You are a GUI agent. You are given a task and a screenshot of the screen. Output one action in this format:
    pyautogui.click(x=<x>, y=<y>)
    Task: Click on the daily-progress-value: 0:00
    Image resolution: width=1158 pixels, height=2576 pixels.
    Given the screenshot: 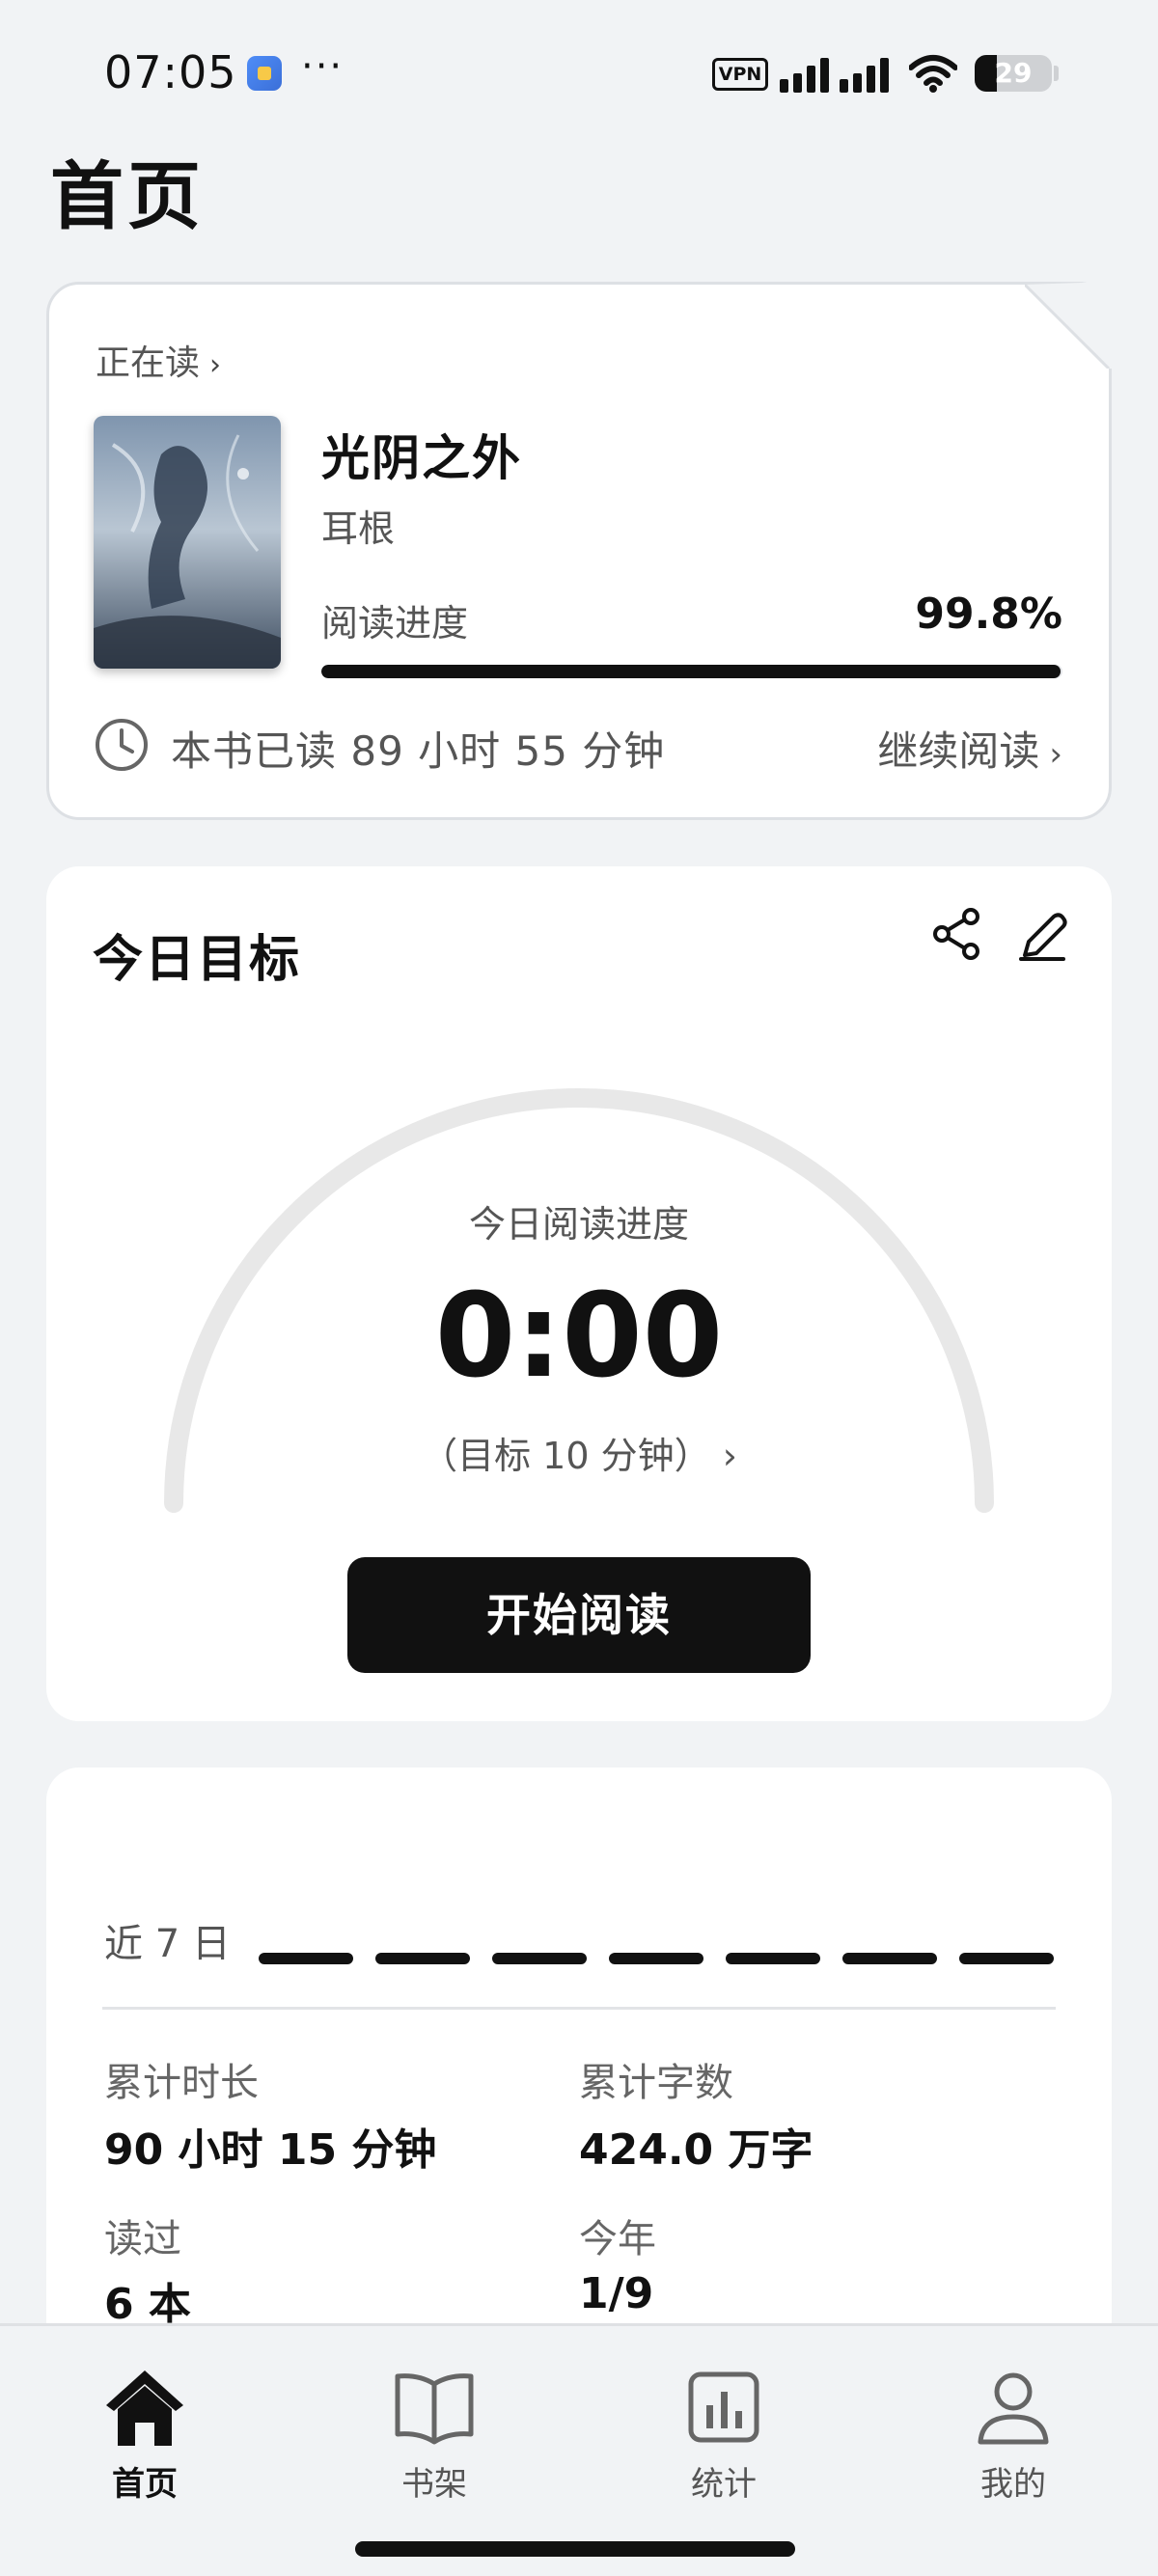 What is the action you would take?
    pyautogui.click(x=579, y=1337)
    